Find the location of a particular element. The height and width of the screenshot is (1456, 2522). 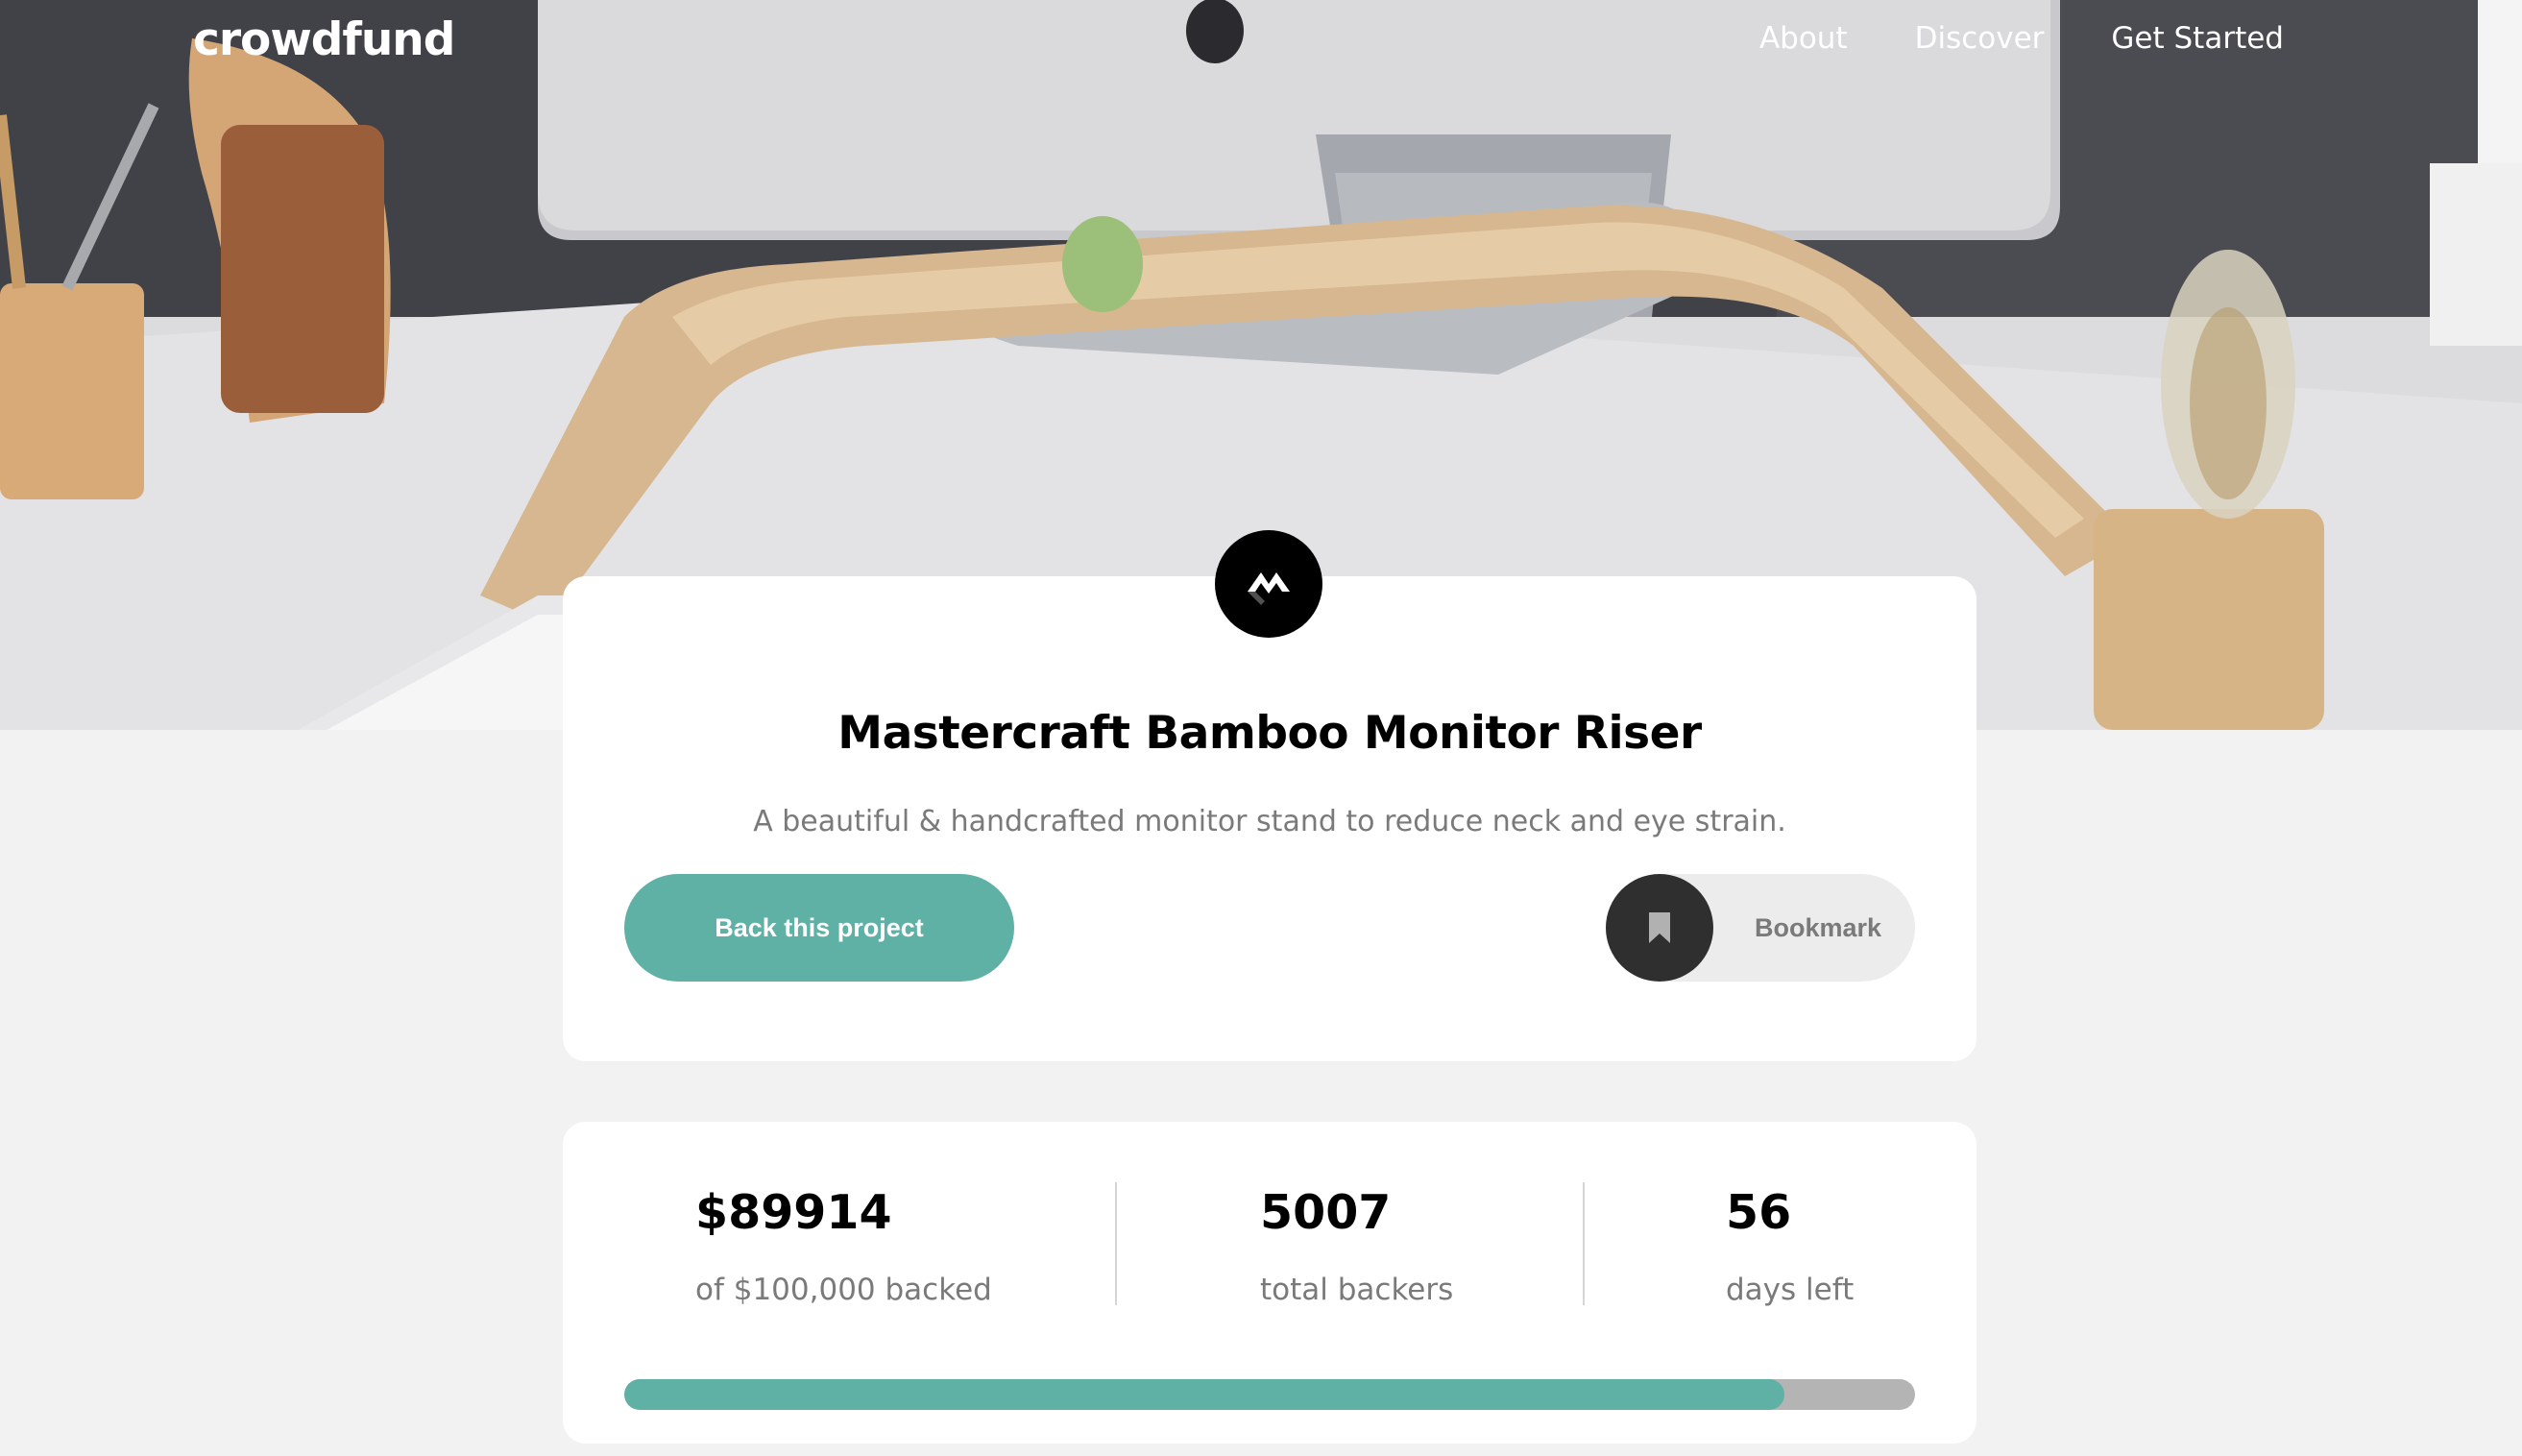

stat-total-backers: 5007 total backers is located at coordinates (1357, 1248).